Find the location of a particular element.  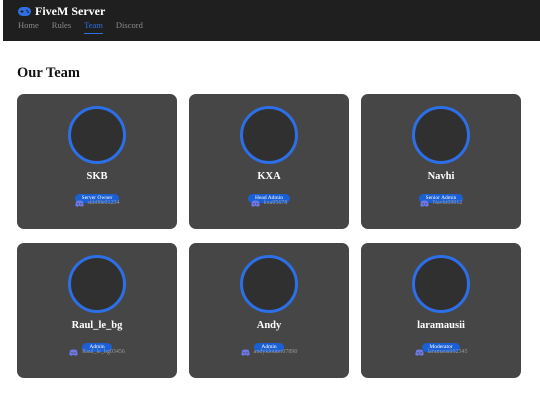

brand: FiveM Server is located at coordinates (61, 11).